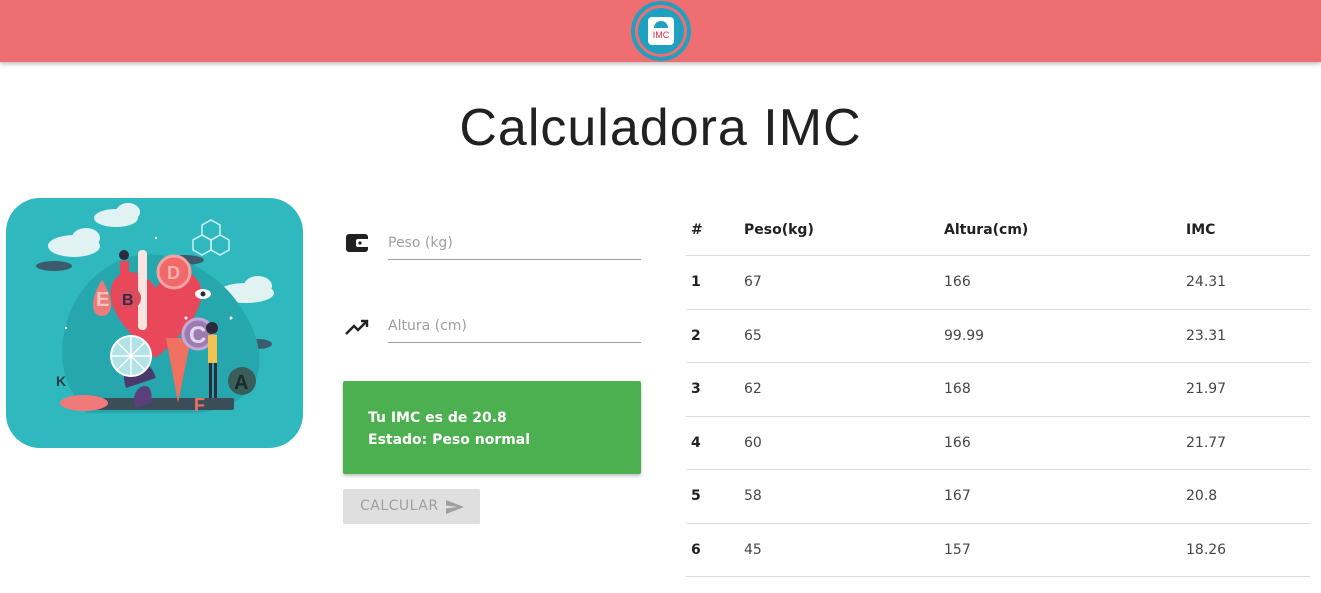 Image resolution: width=1321 pixels, height=593 pixels. Describe the element at coordinates (696, 496) in the screenshot. I see `row-index: 5` at that location.